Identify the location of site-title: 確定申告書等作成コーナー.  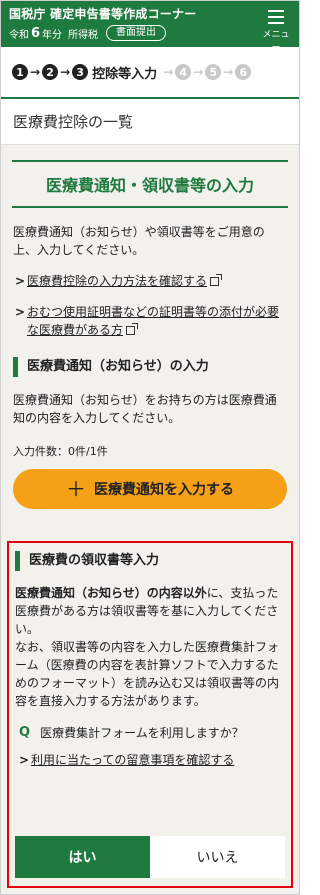
(123, 14).